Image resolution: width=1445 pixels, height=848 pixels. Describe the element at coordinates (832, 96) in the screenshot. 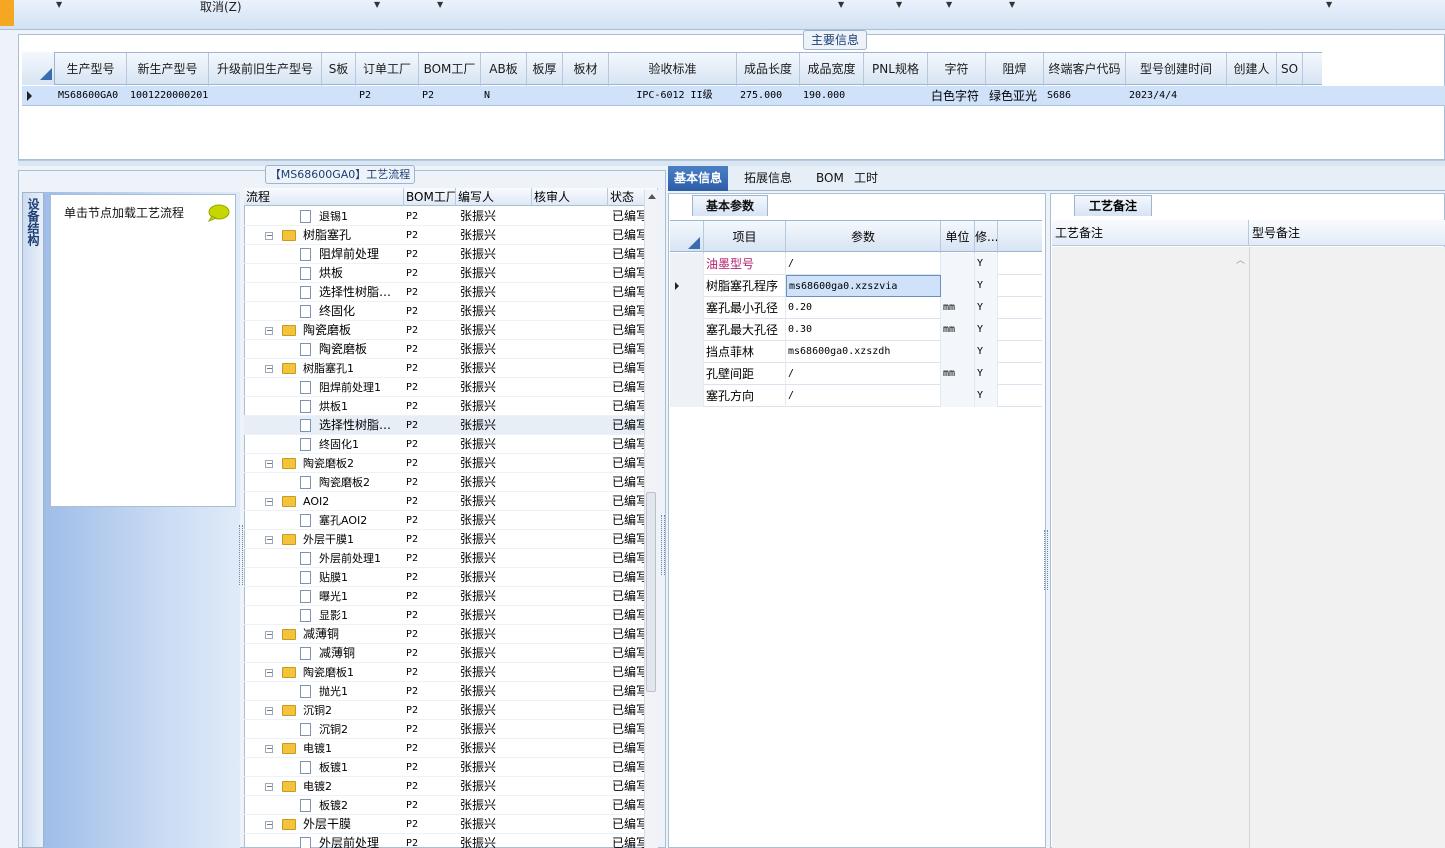

I see `table-cell: 190.000` at that location.